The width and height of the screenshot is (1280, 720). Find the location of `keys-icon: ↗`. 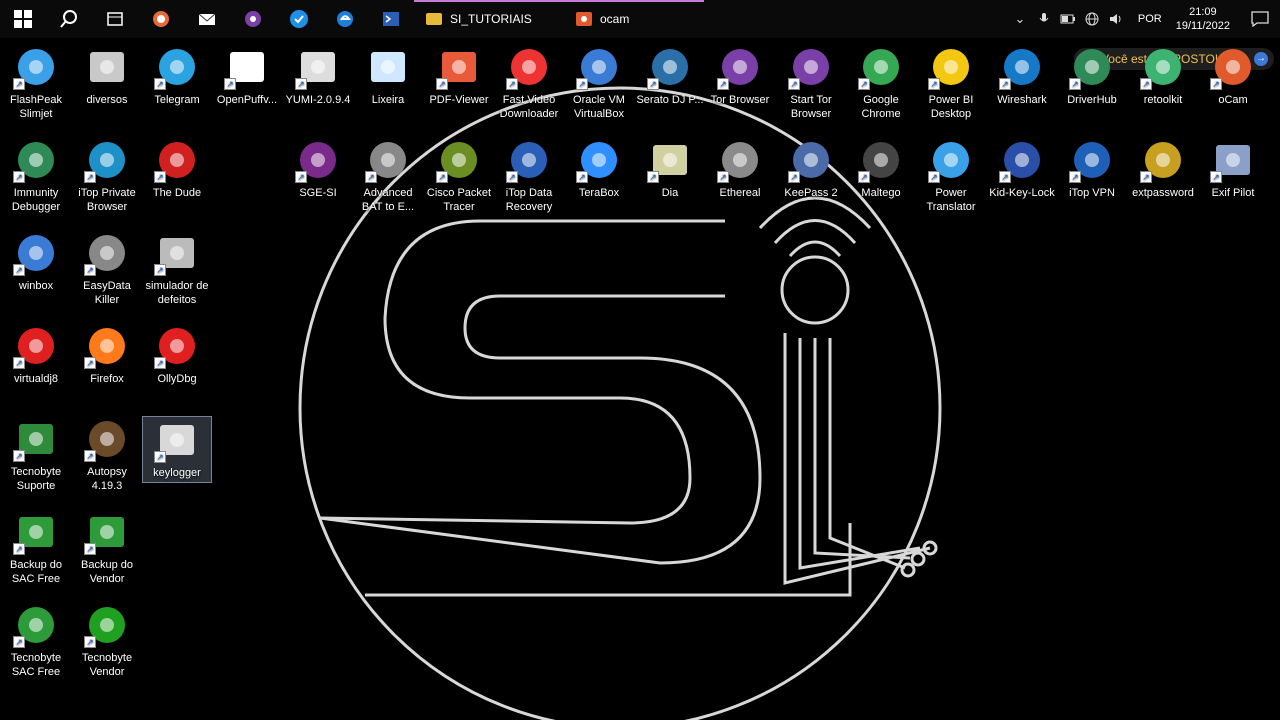

keys-icon: ↗ is located at coordinates (1163, 160).